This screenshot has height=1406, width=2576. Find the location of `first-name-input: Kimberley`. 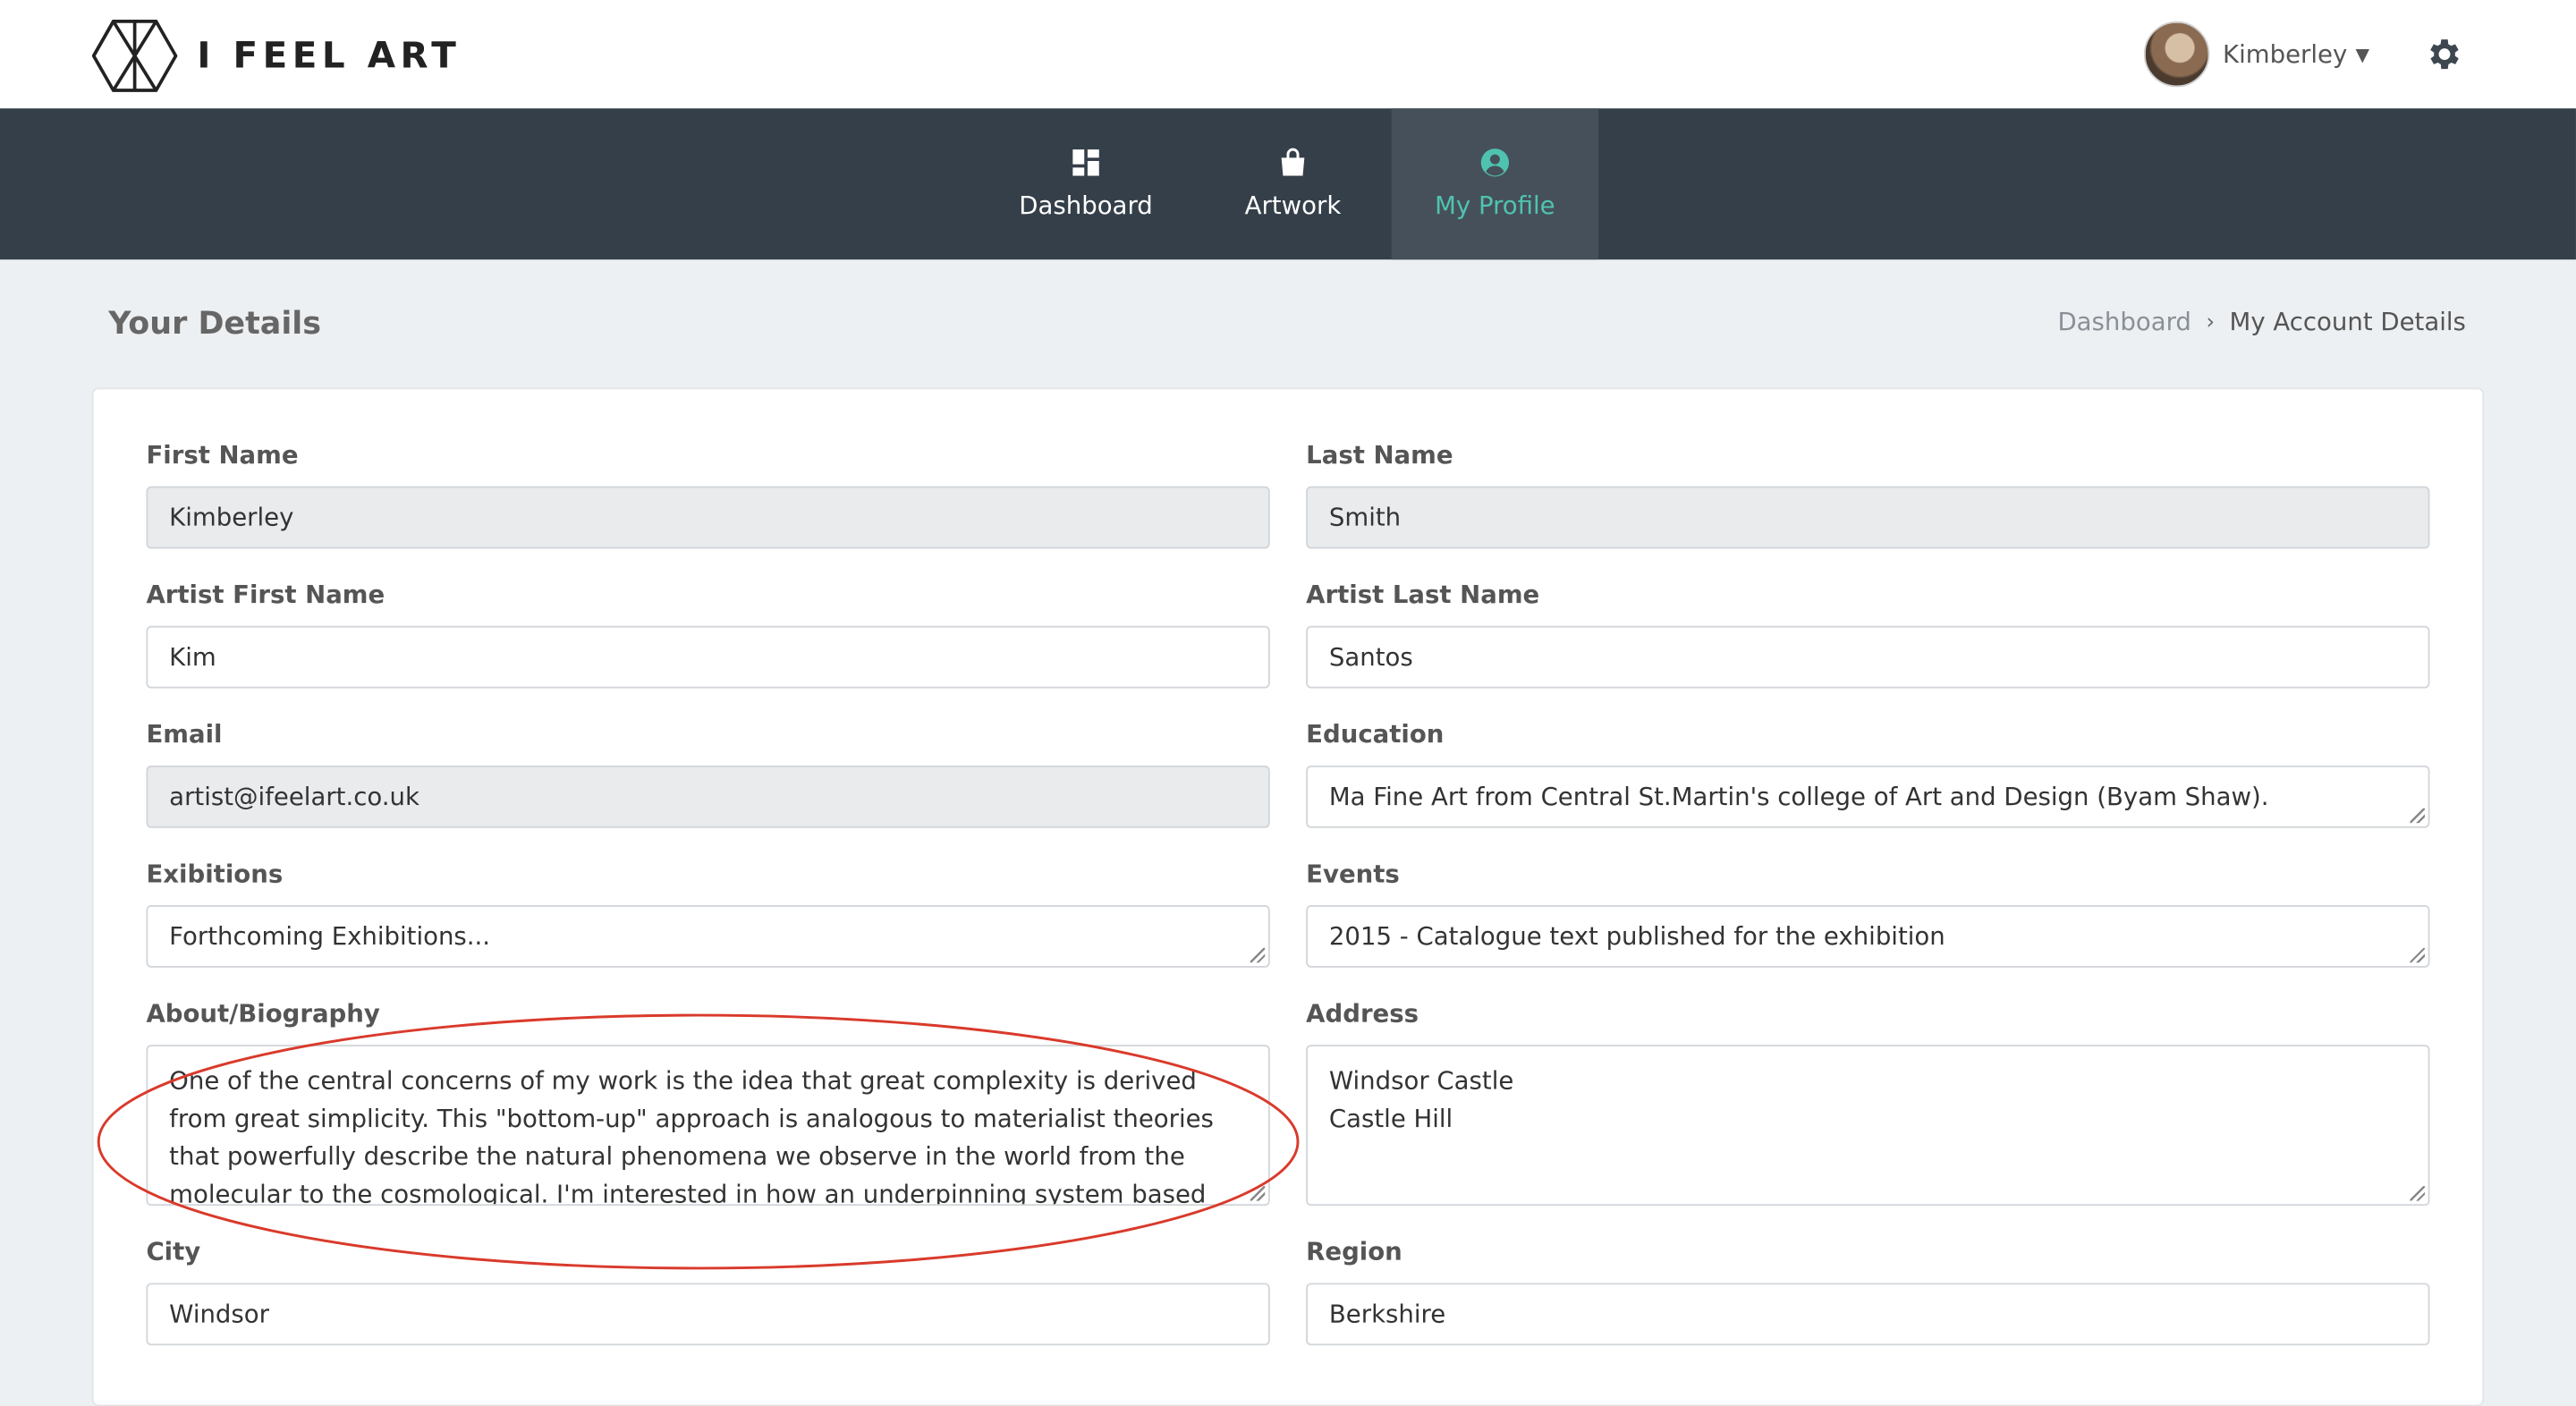

first-name-input: Kimberley is located at coordinates (708, 517).